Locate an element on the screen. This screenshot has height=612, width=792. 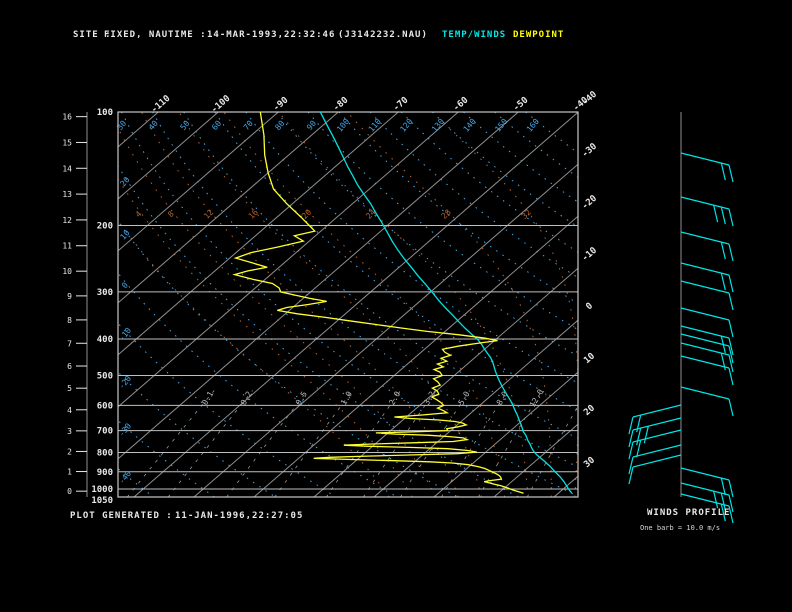
svg-text: 3 is located at coordinates (69, 431).